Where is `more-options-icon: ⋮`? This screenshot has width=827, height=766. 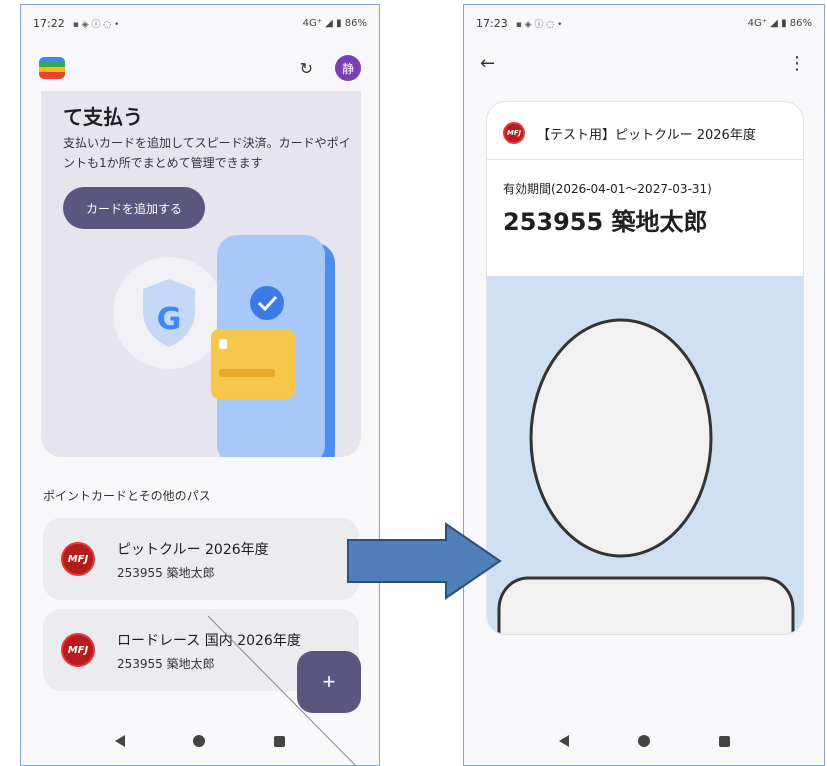 more-options-icon: ⋮ is located at coordinates (797, 63).